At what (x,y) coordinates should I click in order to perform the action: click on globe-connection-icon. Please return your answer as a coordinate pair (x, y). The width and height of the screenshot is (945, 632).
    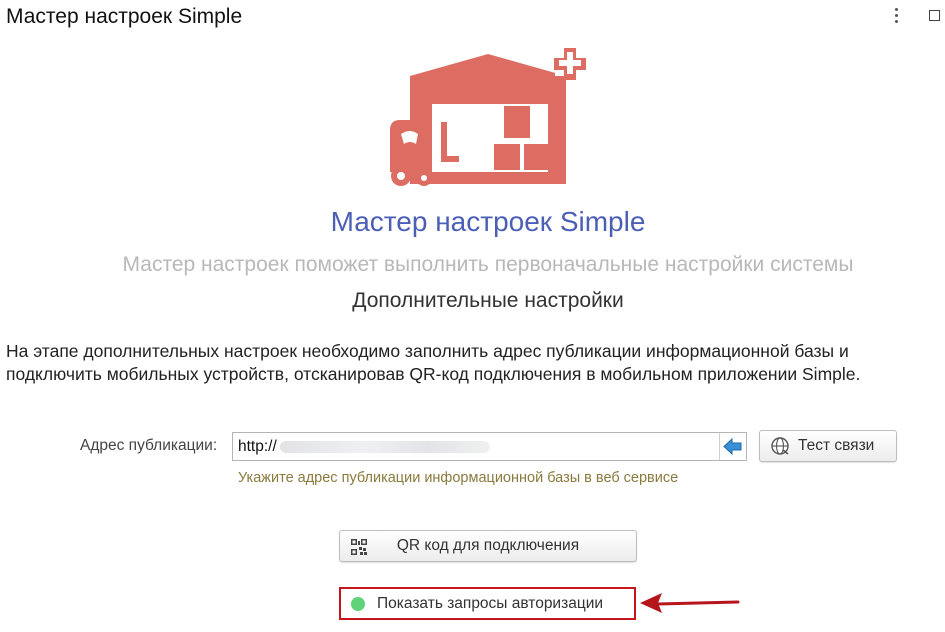
    Looking at the image, I should click on (780, 446).